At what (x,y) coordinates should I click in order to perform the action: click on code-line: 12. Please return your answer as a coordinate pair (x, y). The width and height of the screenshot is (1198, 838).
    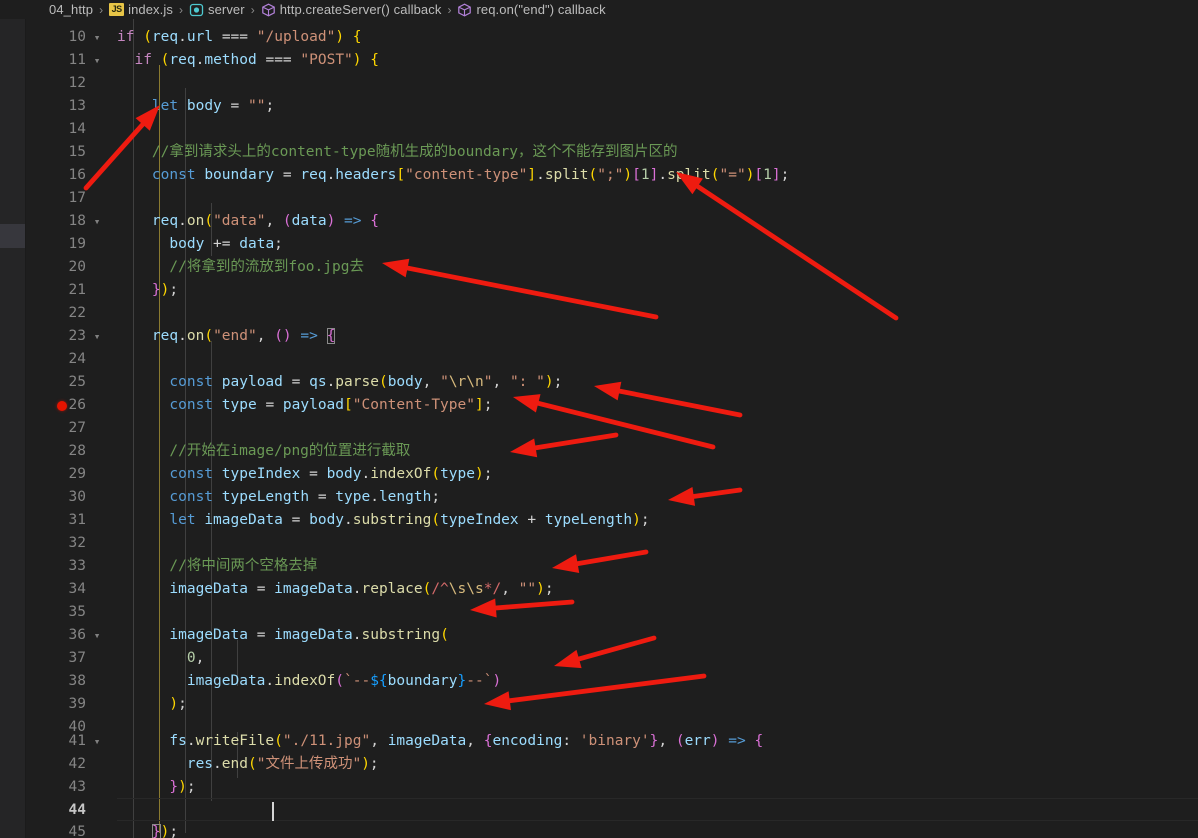
    Looking at the image, I should click on (612, 83).